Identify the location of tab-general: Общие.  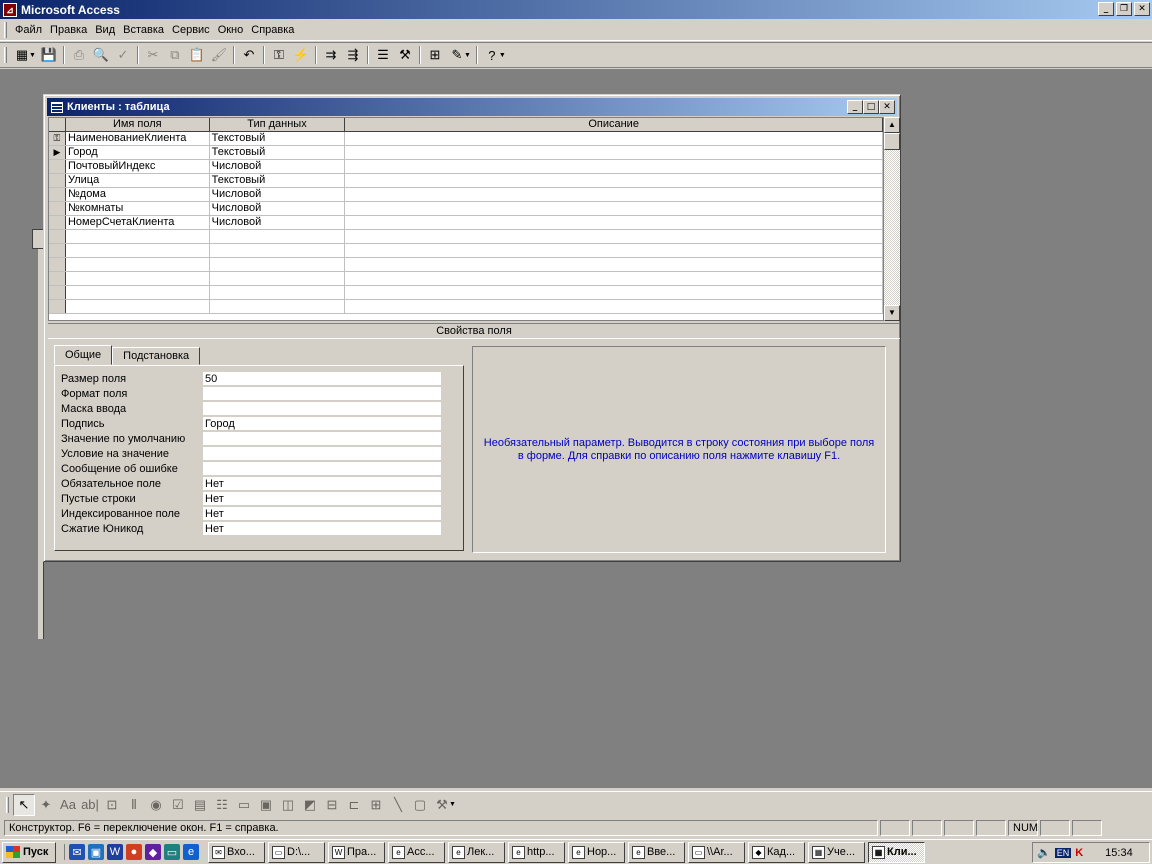
(83, 355).